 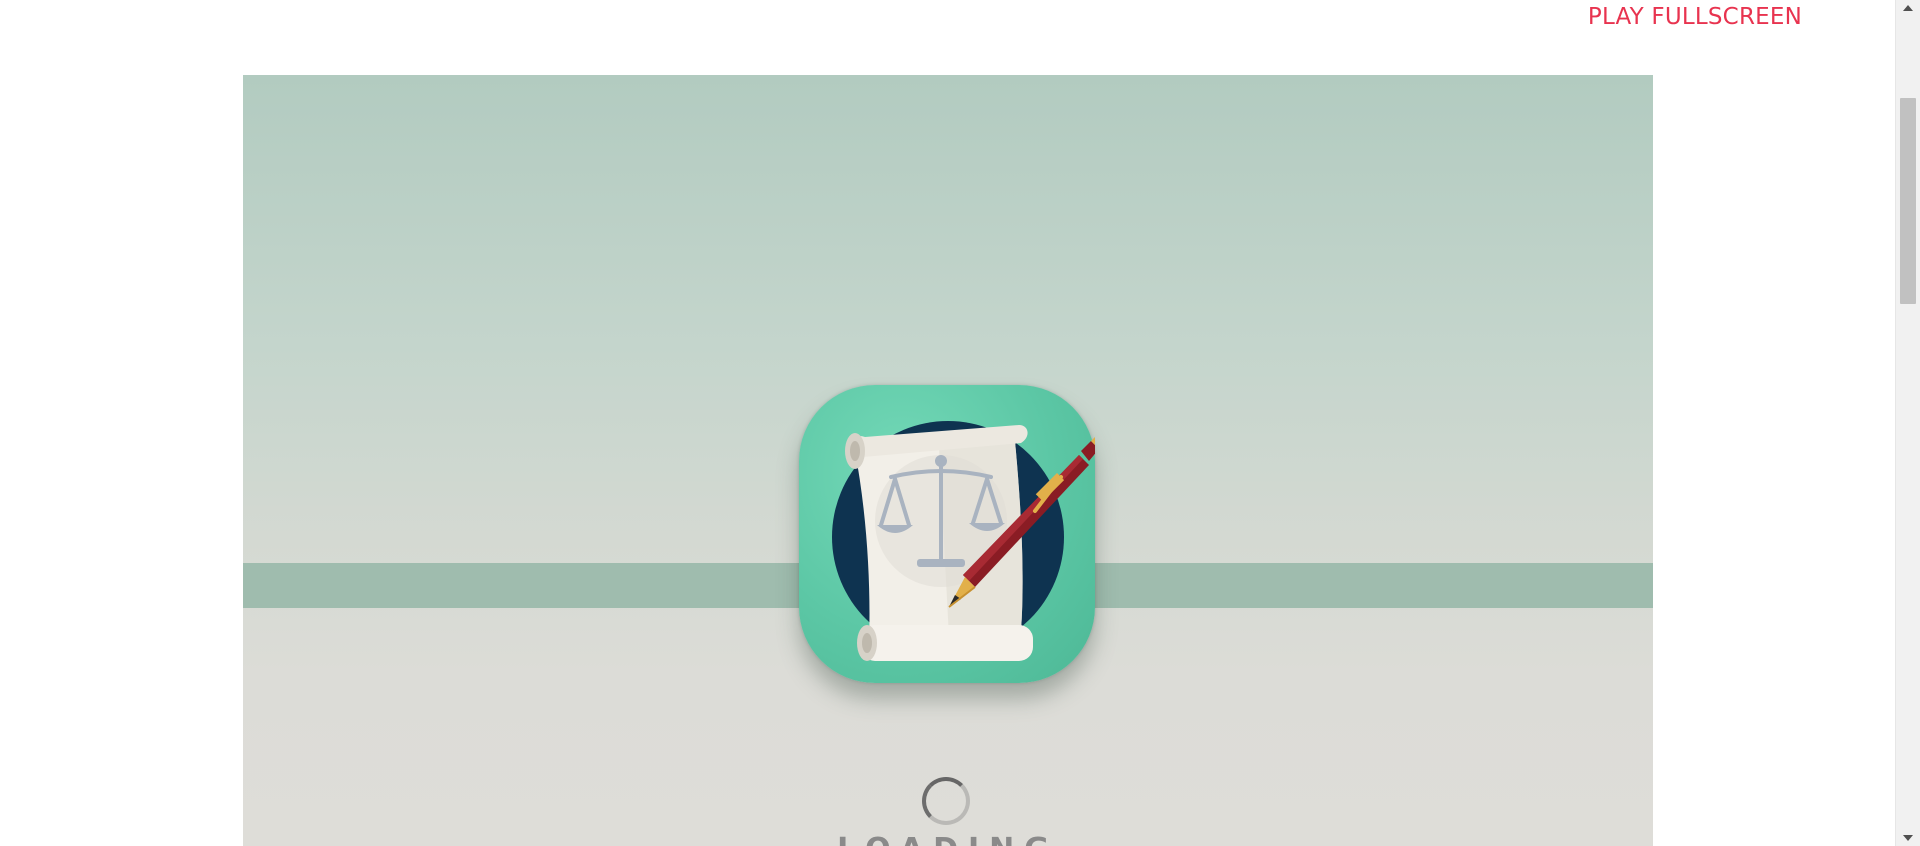 I want to click on loading-spinner-icon, so click(x=946, y=801).